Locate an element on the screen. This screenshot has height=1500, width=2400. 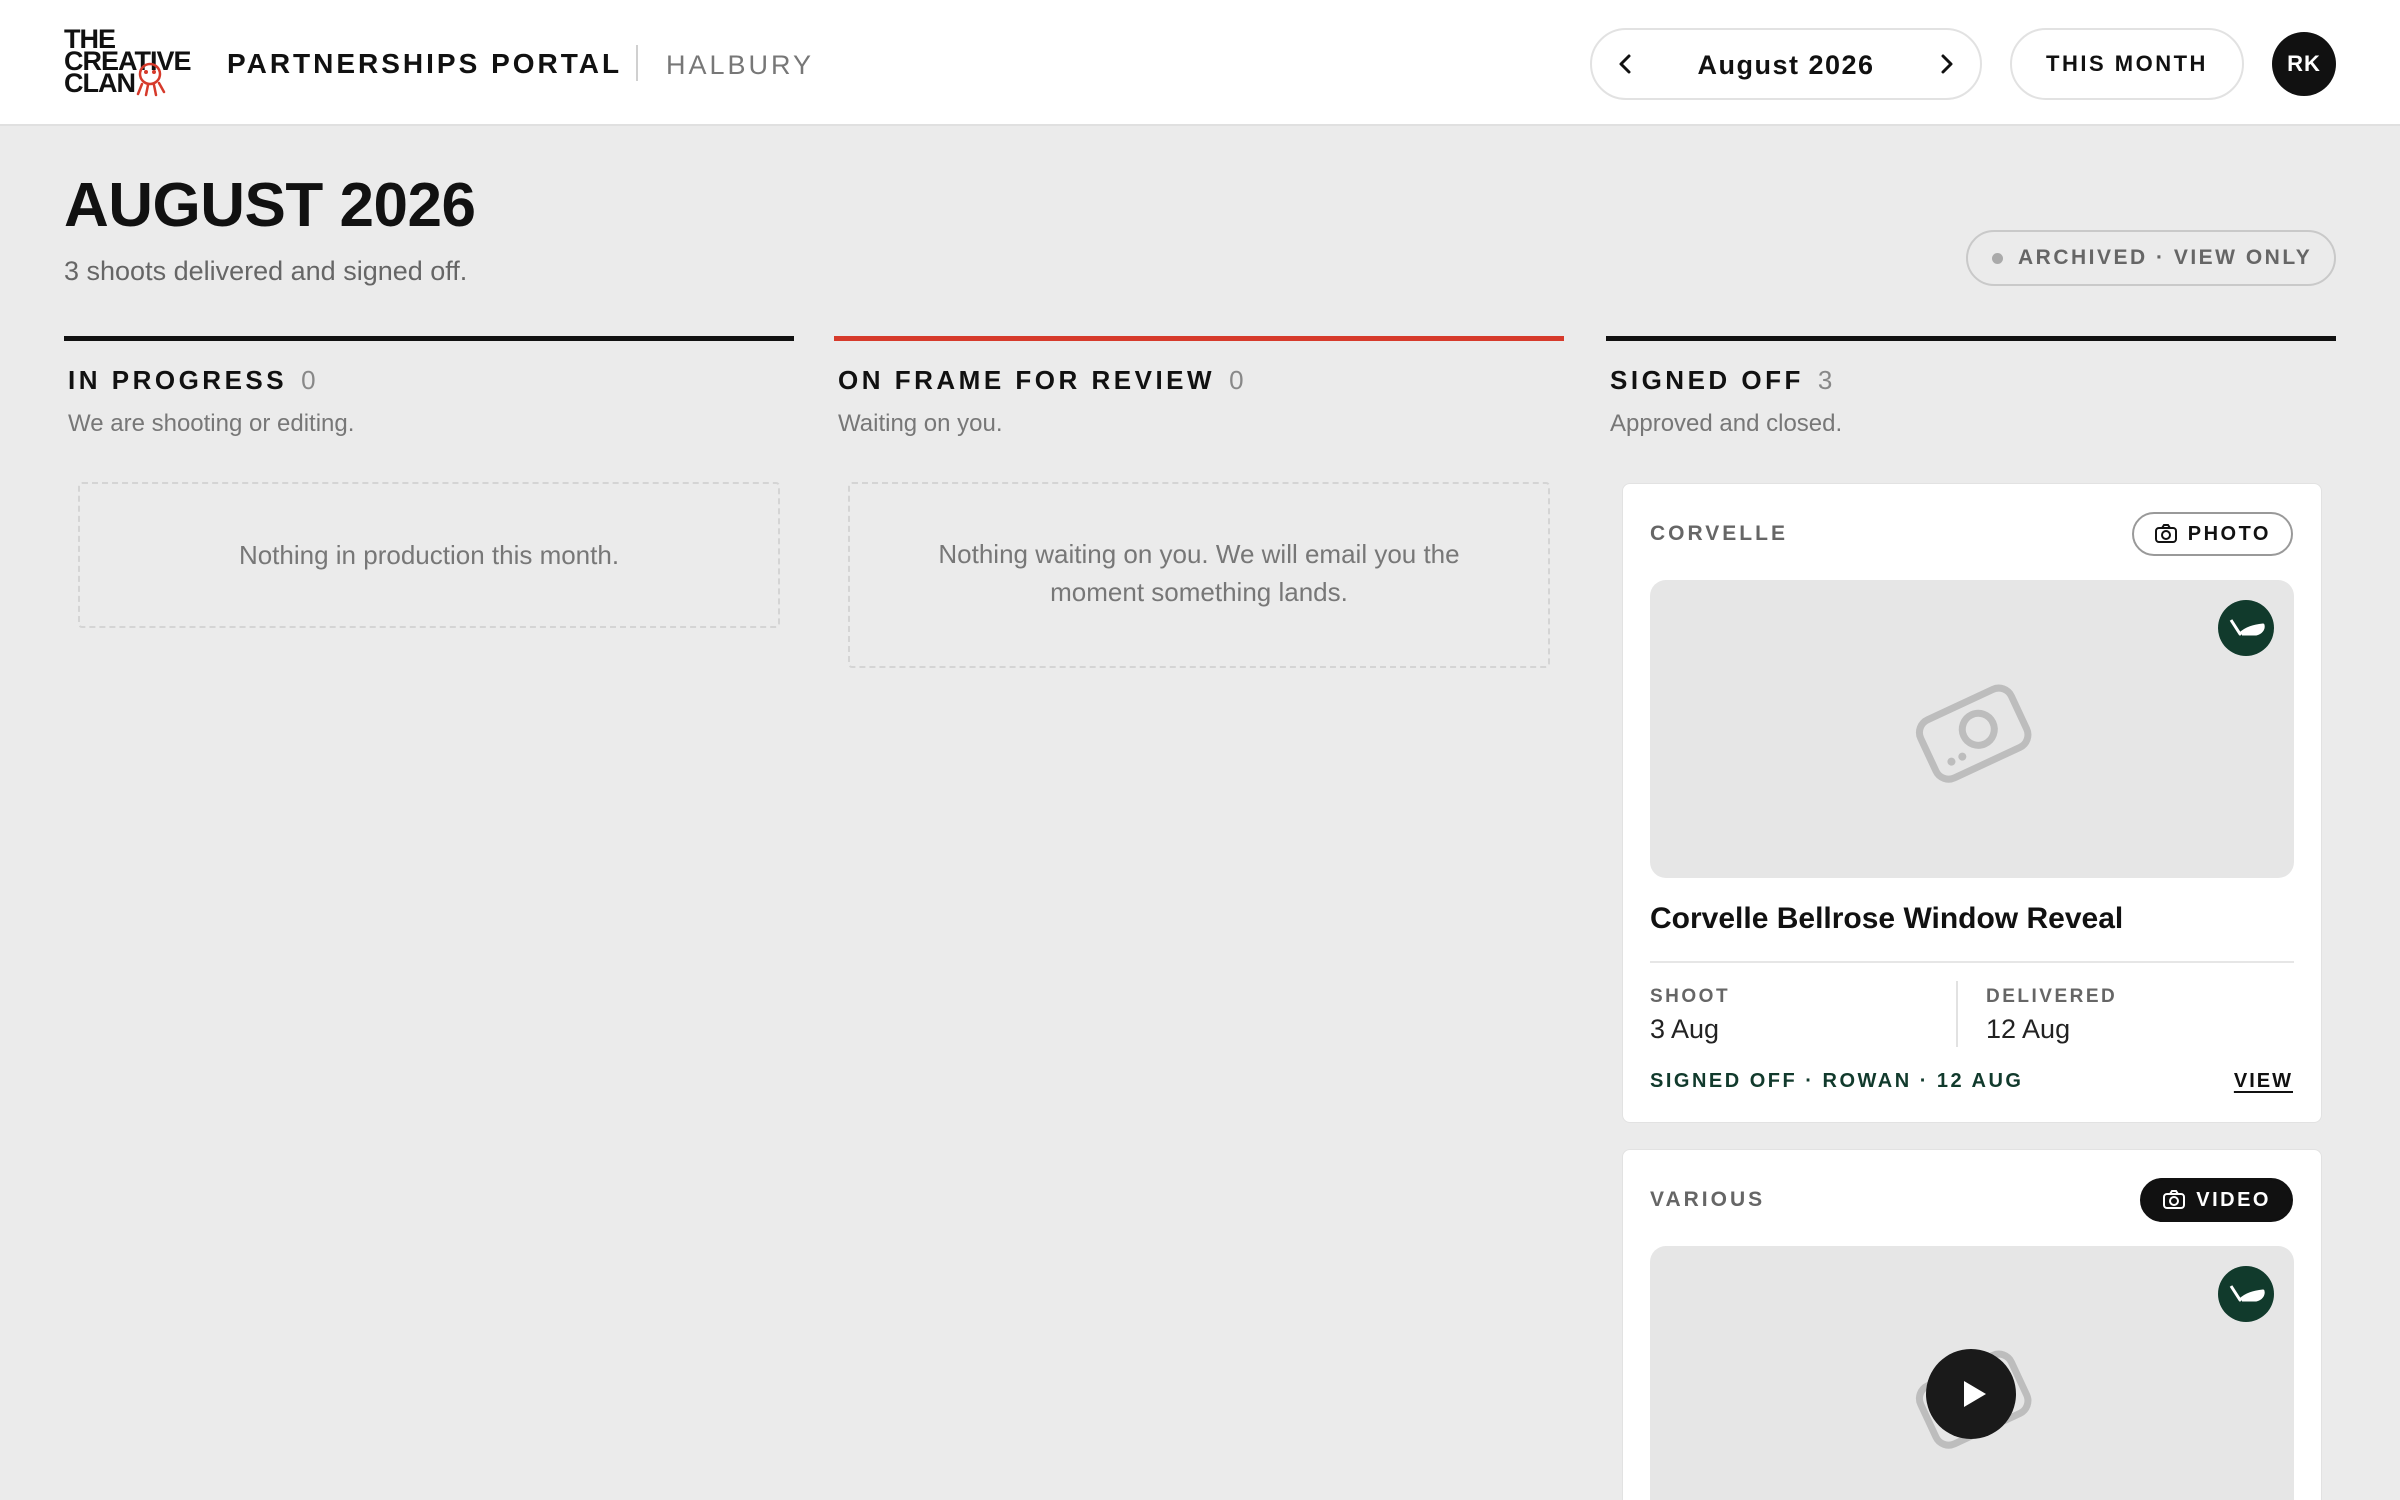
chevron-right-icon is located at coordinates (1946, 64).